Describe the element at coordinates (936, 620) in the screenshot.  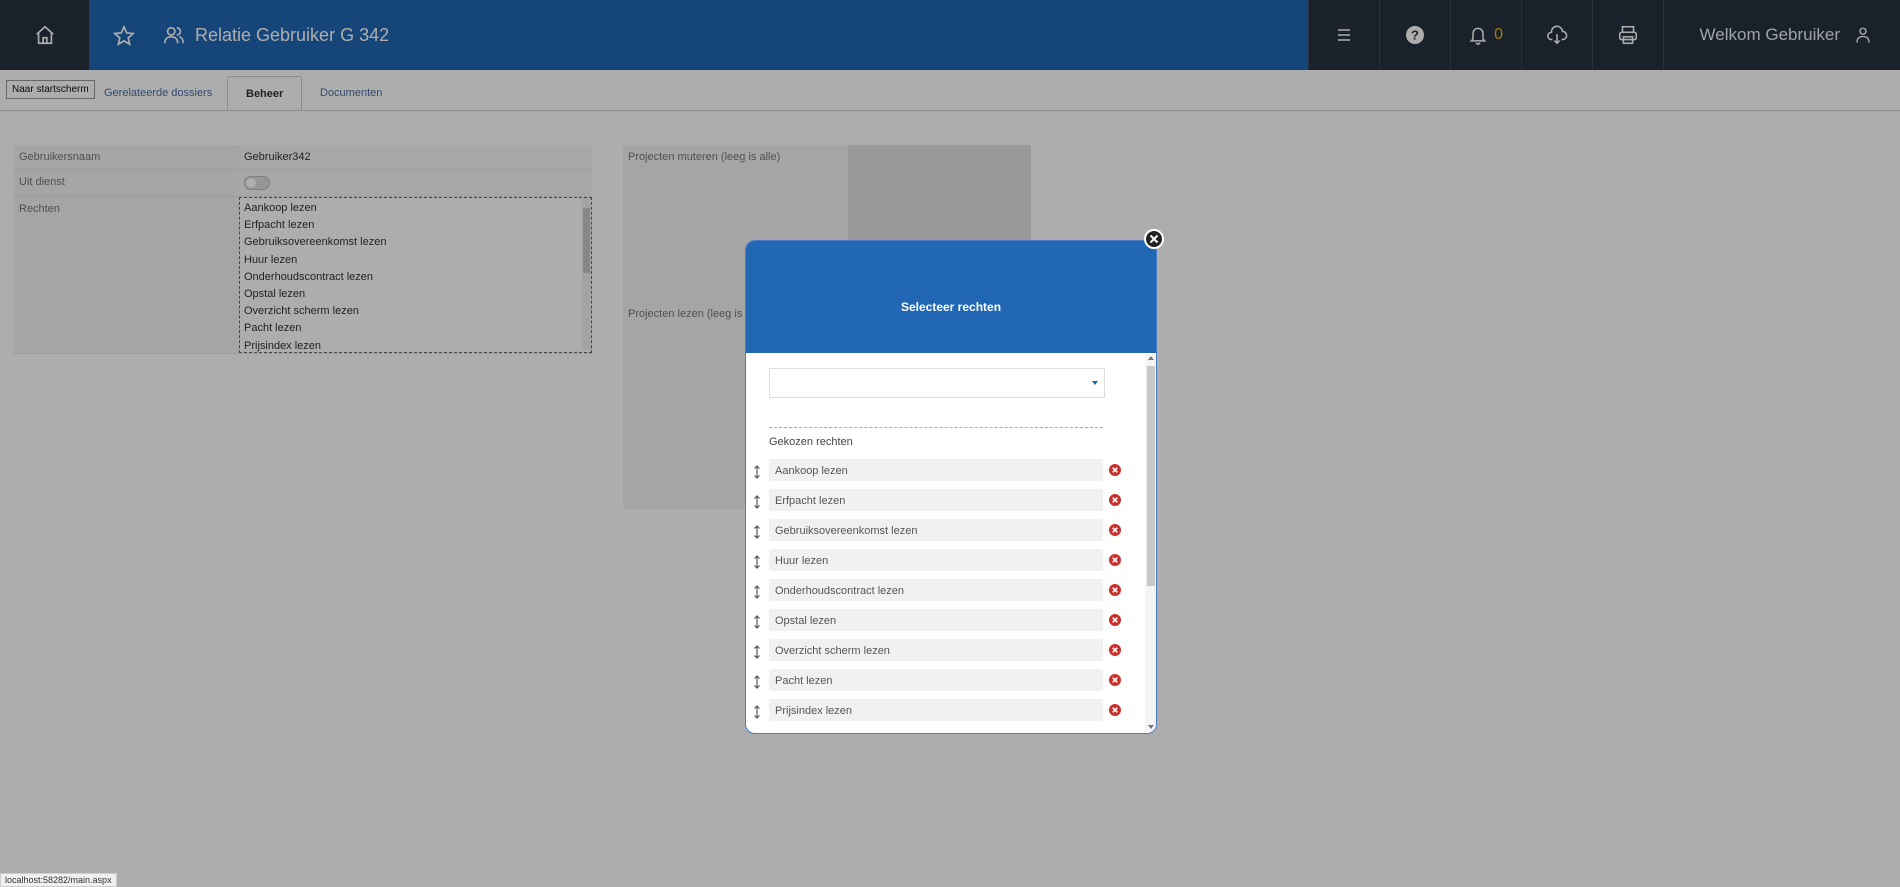
I see `chosen-right-label: Opstal lezen` at that location.